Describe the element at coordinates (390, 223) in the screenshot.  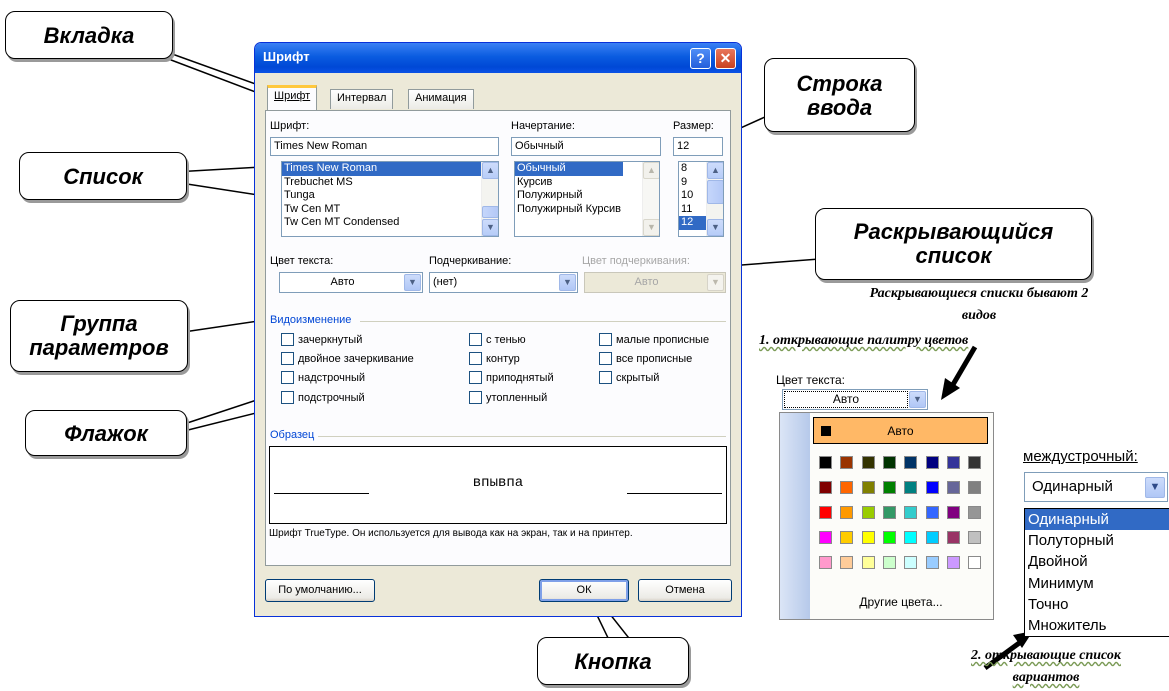
I see `font-list-item: Tw Cen MT Condensed` at that location.